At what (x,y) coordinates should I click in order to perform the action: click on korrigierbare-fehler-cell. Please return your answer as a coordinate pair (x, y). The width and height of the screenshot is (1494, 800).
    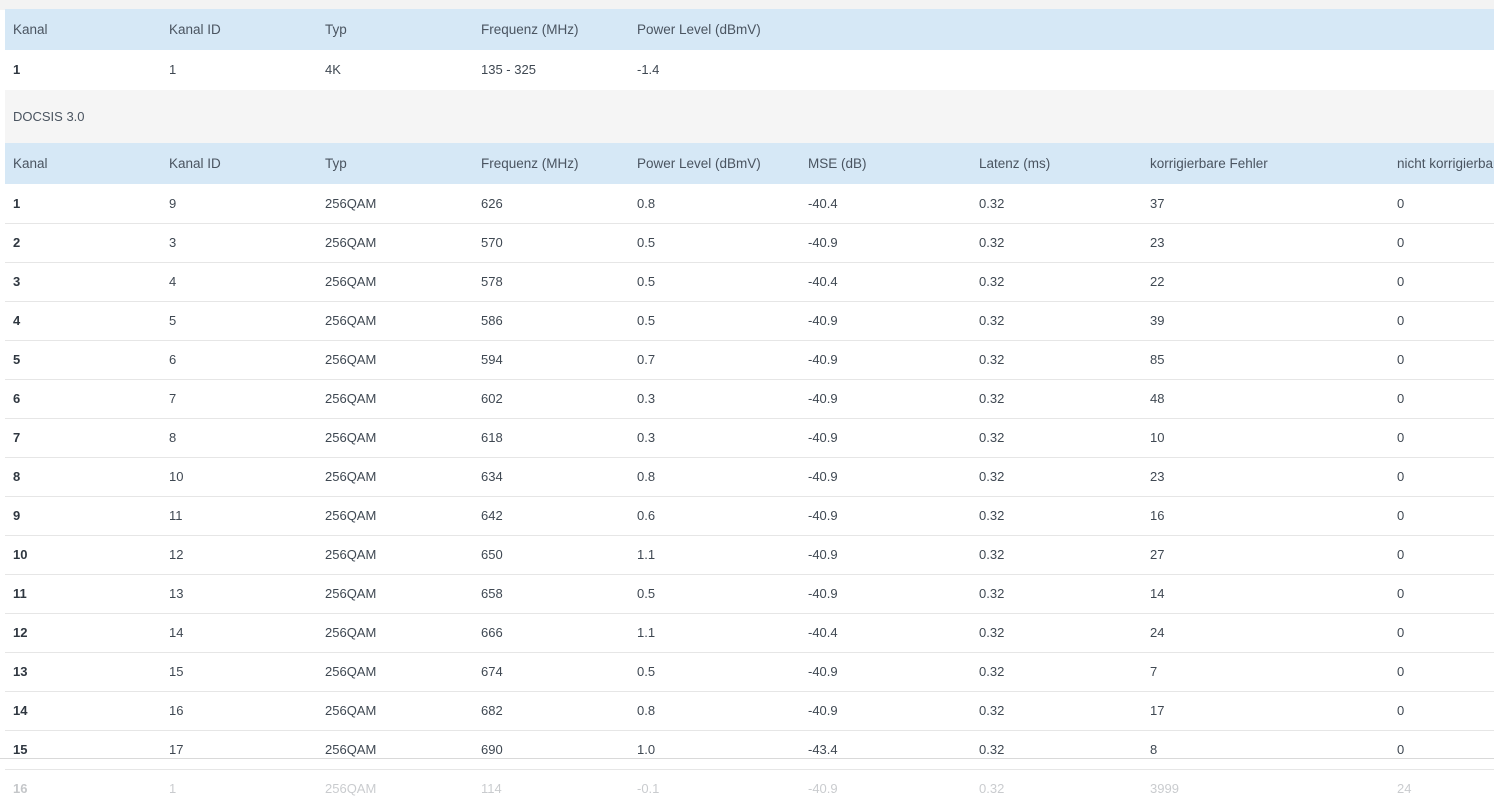
    Looking at the image, I should click on (1265, 70).